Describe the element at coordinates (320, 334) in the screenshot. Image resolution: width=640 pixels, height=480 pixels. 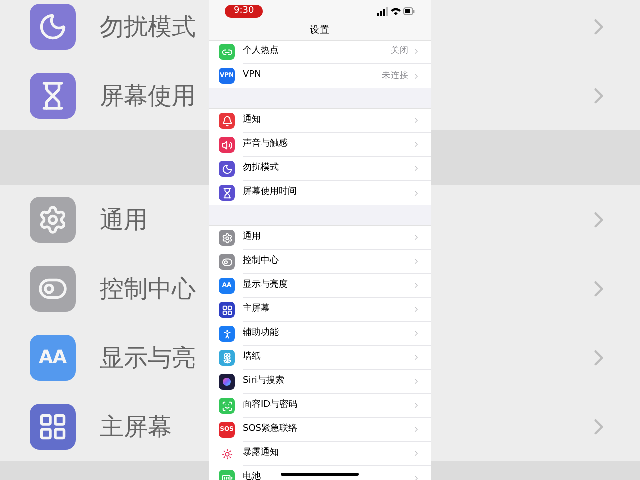
I see `settings-row: 辅助功能` at that location.